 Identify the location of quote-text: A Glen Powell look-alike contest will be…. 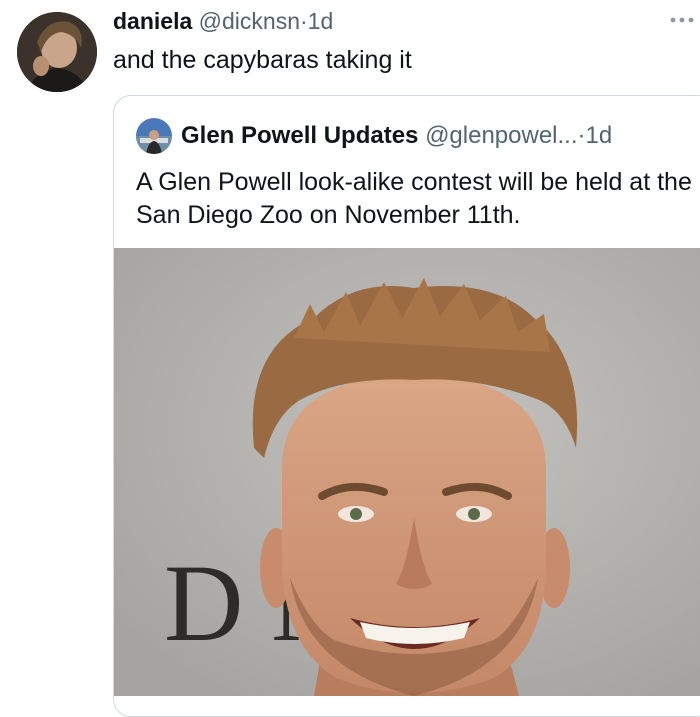
(414, 198).